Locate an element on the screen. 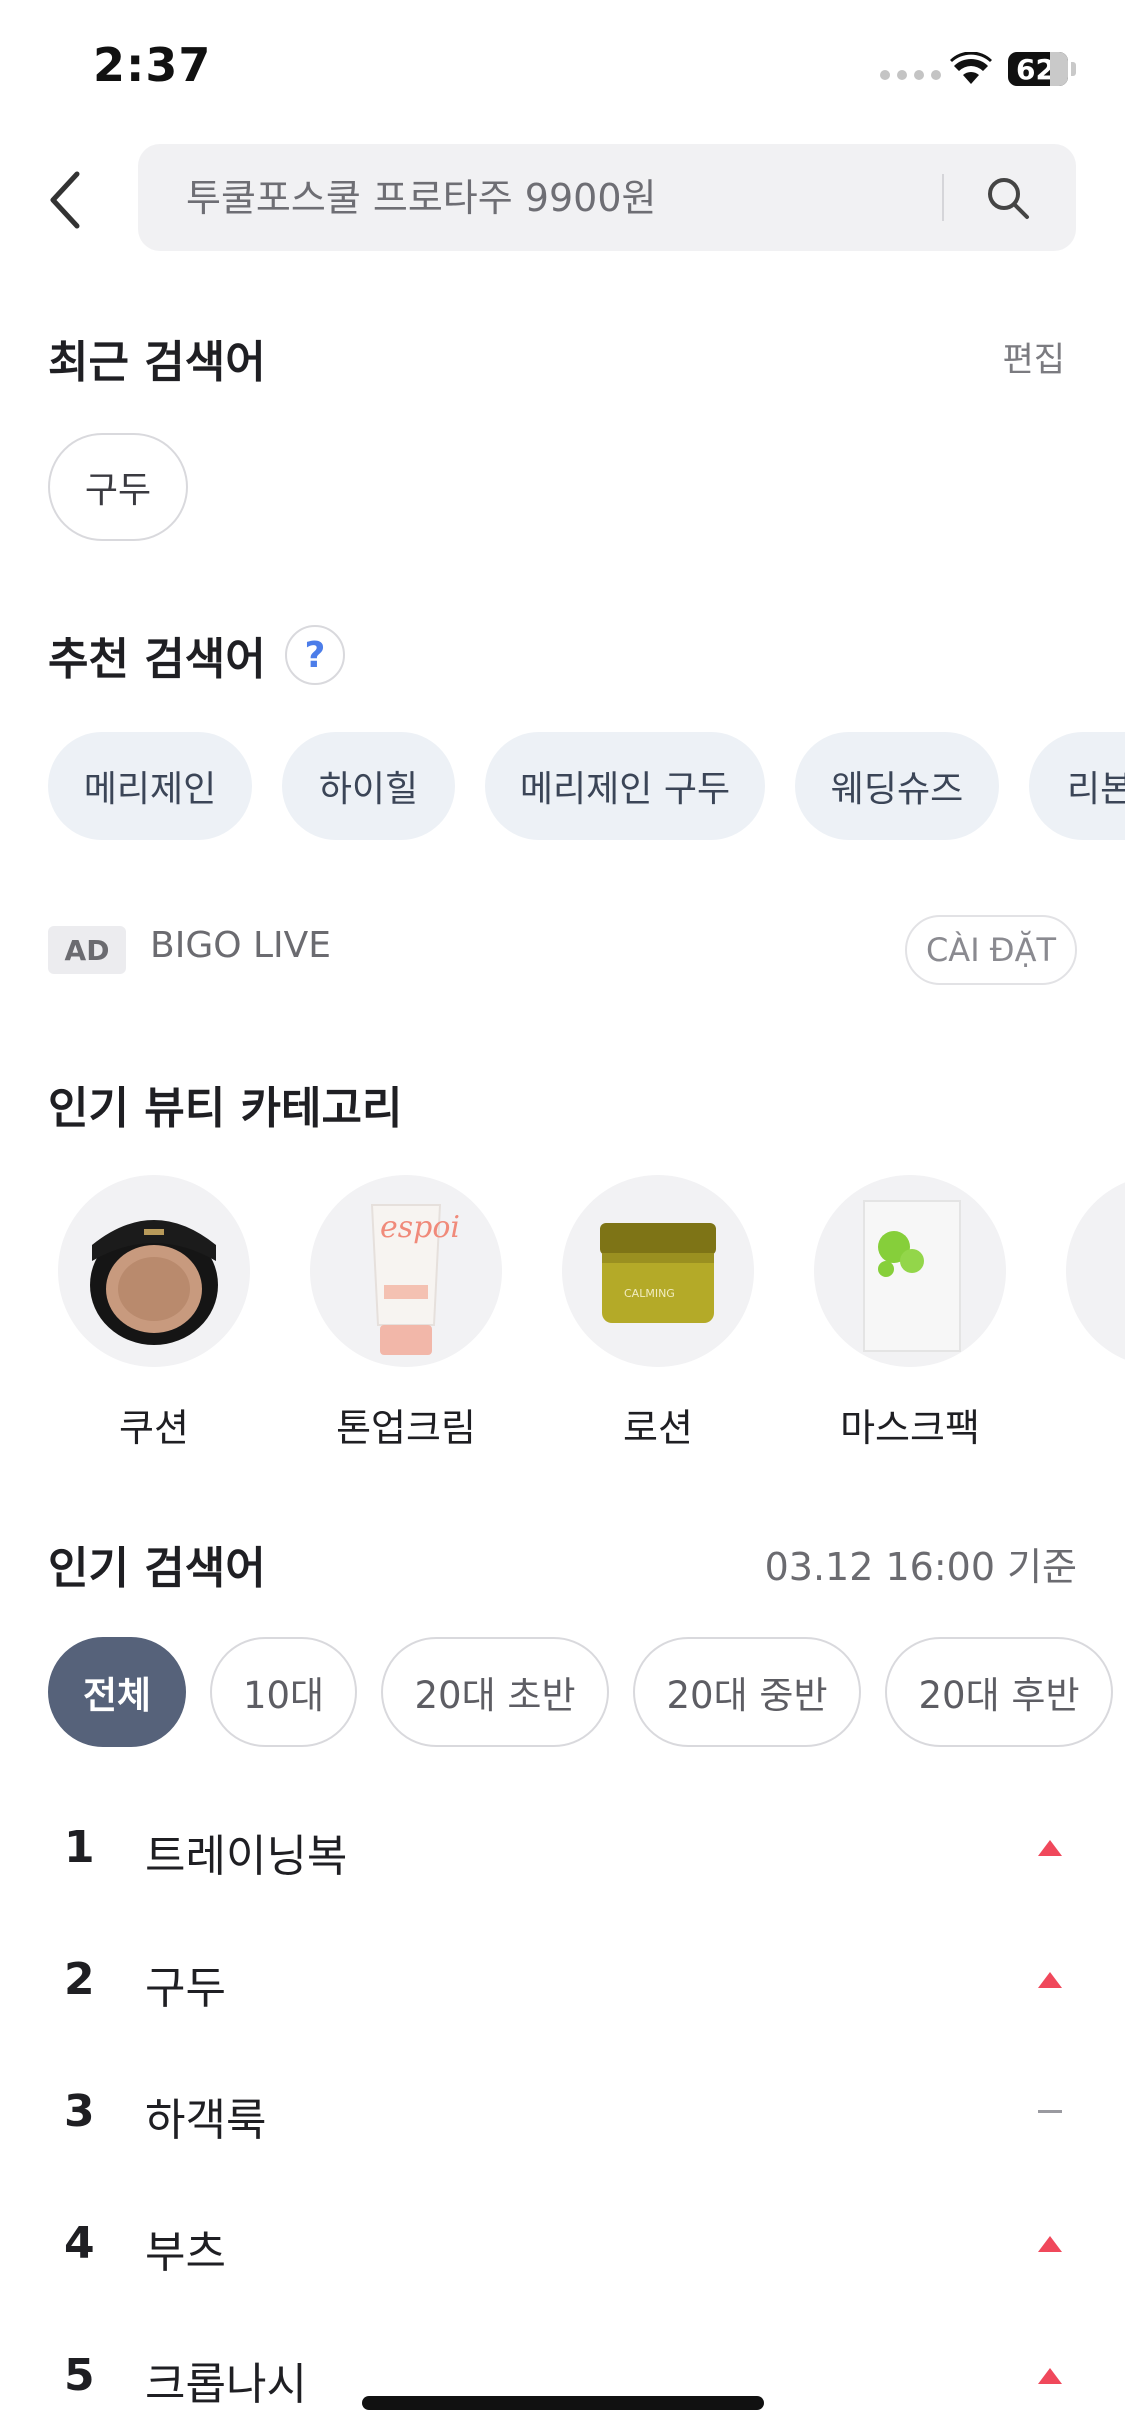 The width and height of the screenshot is (1125, 2436). rank-term: 구두 is located at coordinates (185, 1988).